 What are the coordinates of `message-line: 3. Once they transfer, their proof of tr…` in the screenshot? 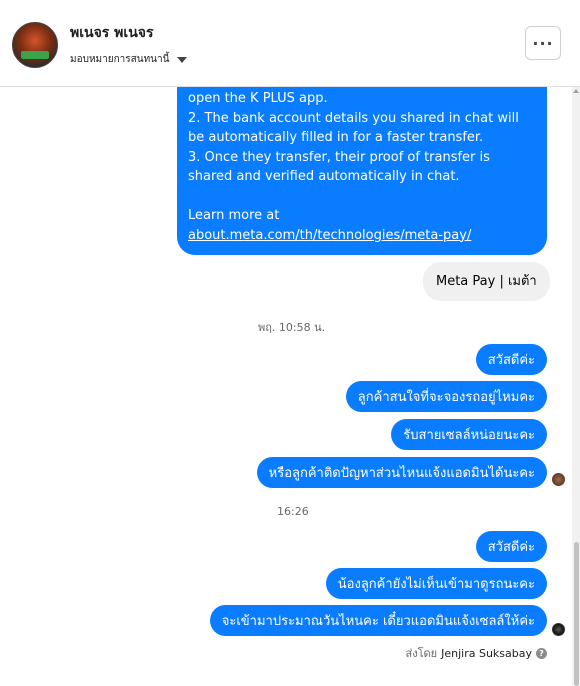 It's located at (339, 167).